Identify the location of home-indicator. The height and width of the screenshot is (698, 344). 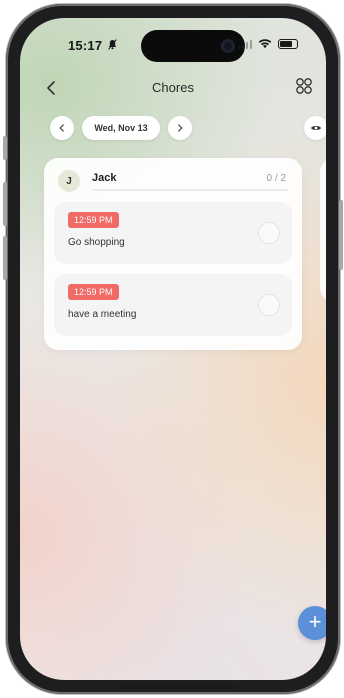
(178, 687).